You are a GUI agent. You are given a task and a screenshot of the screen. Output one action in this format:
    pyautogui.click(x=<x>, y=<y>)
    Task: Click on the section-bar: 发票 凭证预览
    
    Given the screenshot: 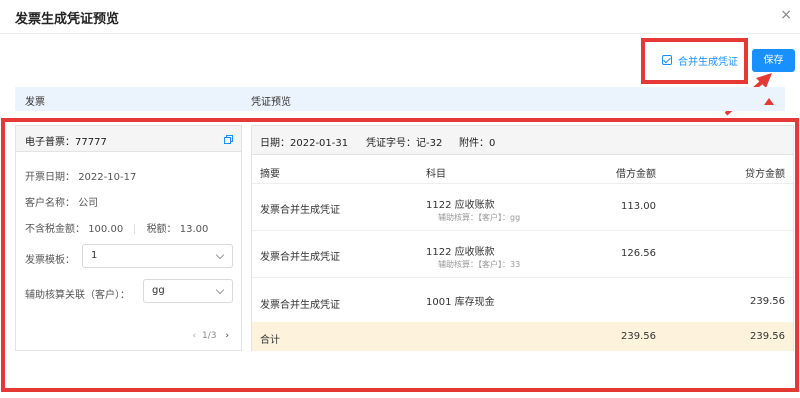 What is the action you would take?
    pyautogui.click(x=400, y=99)
    